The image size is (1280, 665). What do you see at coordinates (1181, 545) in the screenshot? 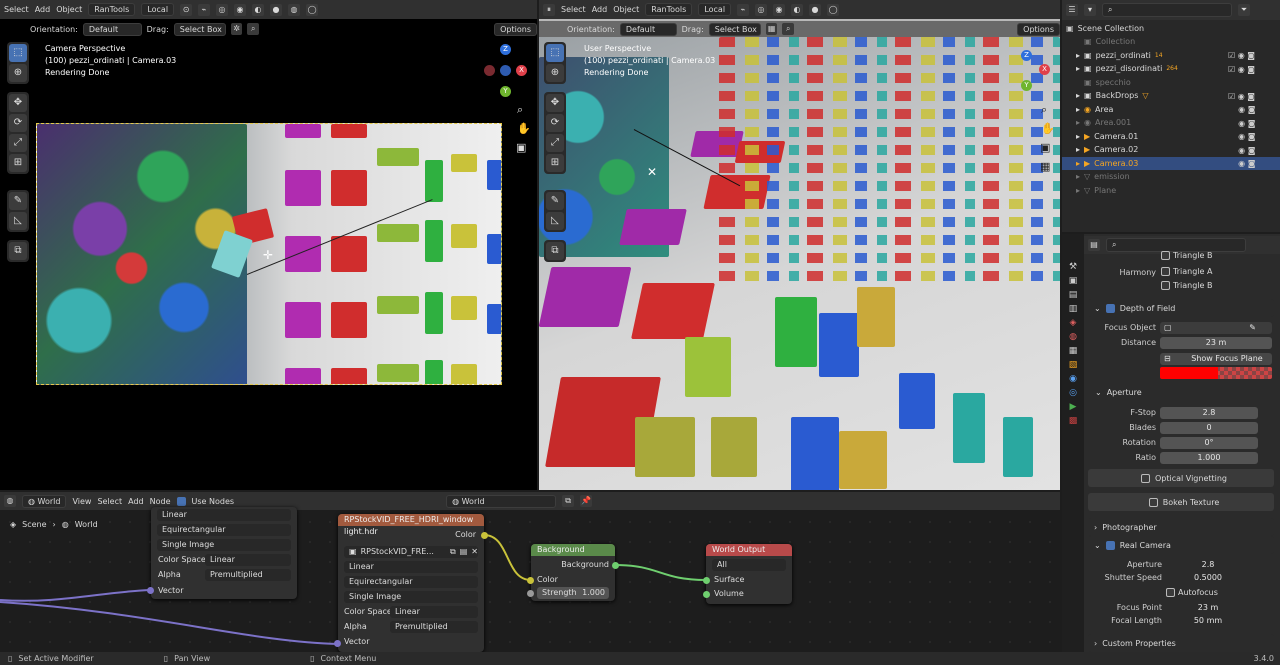
I see `real-camera-section: ⌄ Real Camera` at bounding box center [1181, 545].